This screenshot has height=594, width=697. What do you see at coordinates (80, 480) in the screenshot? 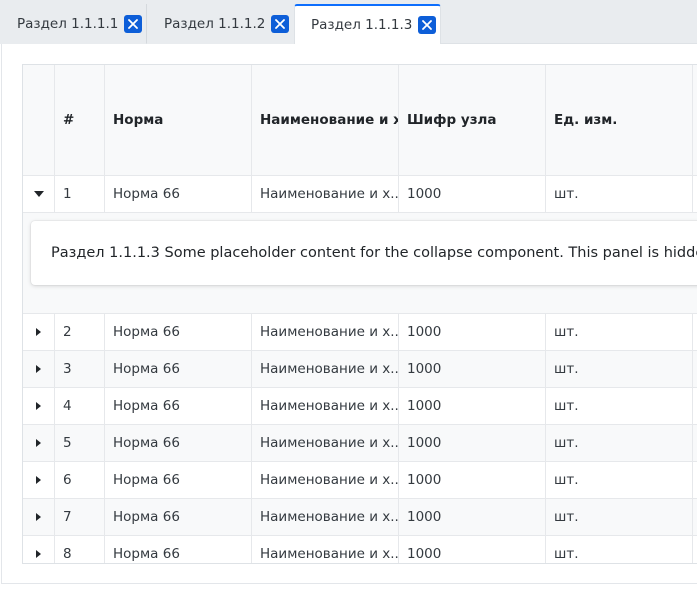
I see `cell-number: 6` at bounding box center [80, 480].